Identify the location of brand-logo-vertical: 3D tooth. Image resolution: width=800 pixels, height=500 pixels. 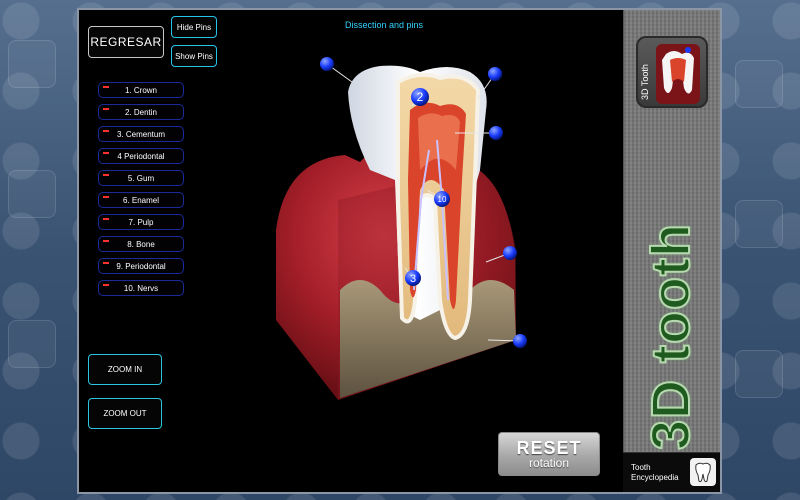
(671, 336).